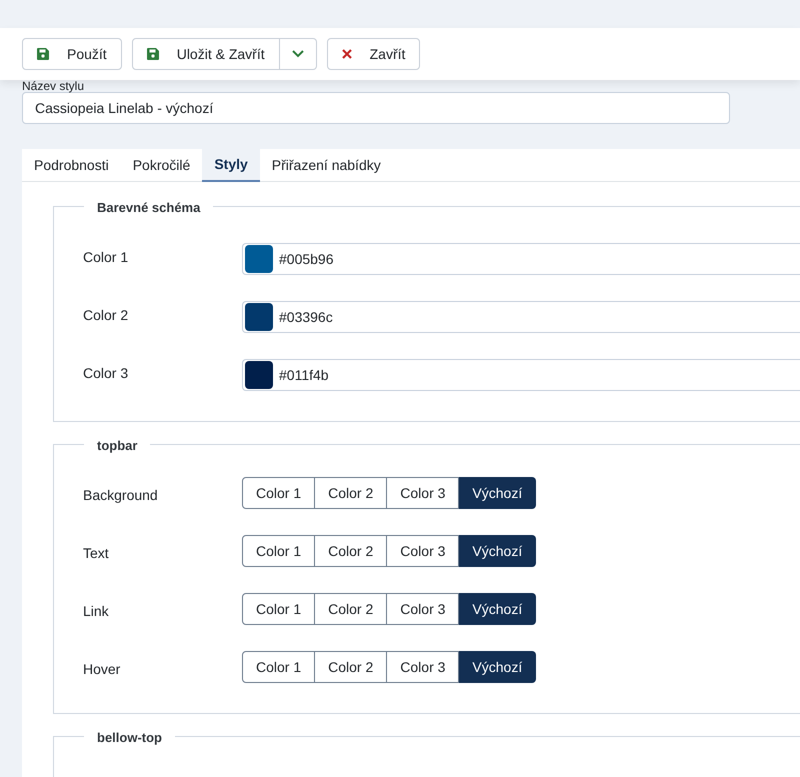 This screenshot has height=777, width=800. I want to click on color-field: #011f4b, so click(521, 375).